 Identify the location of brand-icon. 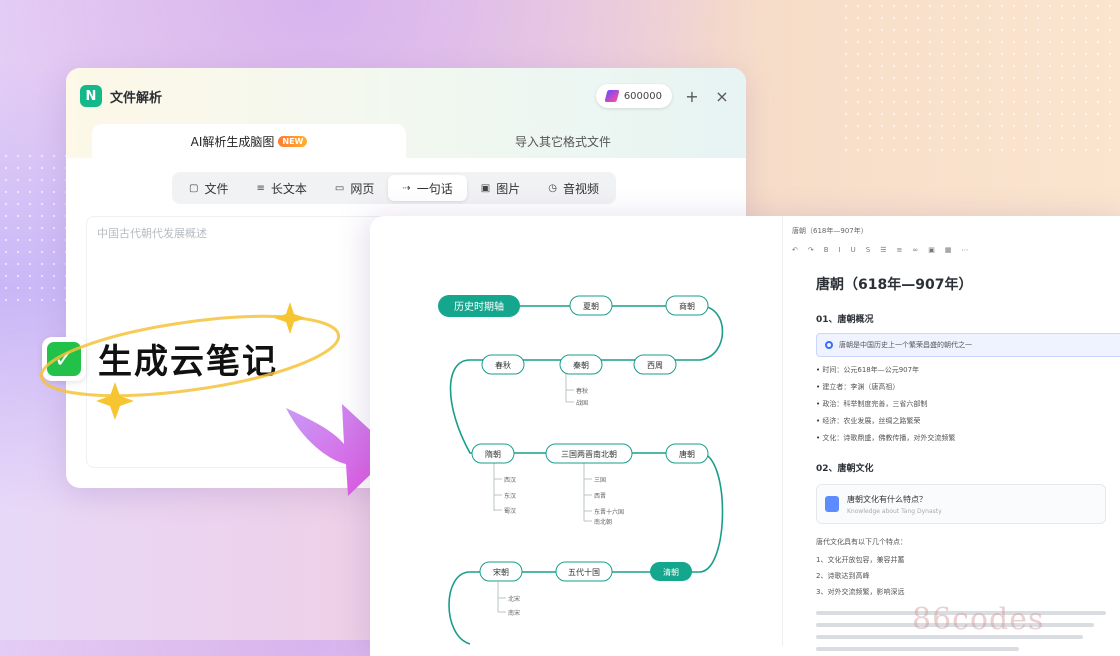
(612, 96).